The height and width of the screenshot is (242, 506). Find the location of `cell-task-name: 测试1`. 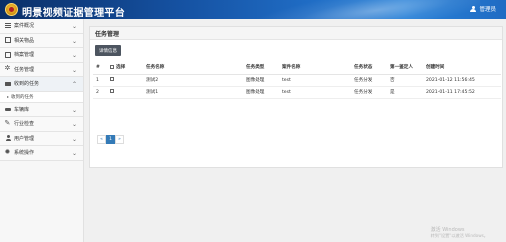

cell-task-name: 测试1 is located at coordinates (193, 92).